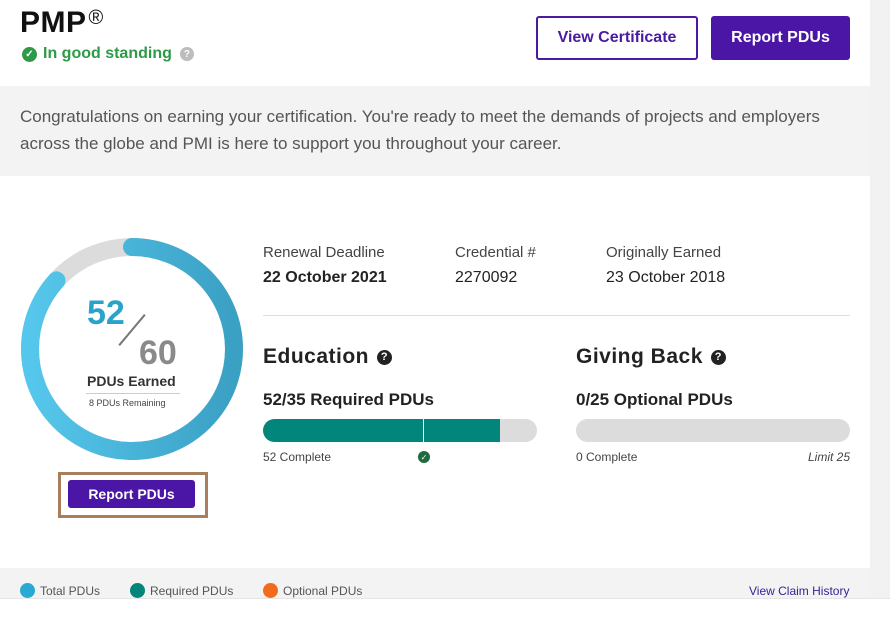  Describe the element at coordinates (181, 590) in the screenshot. I see `legend-required-pdus: Required PDUs` at that location.